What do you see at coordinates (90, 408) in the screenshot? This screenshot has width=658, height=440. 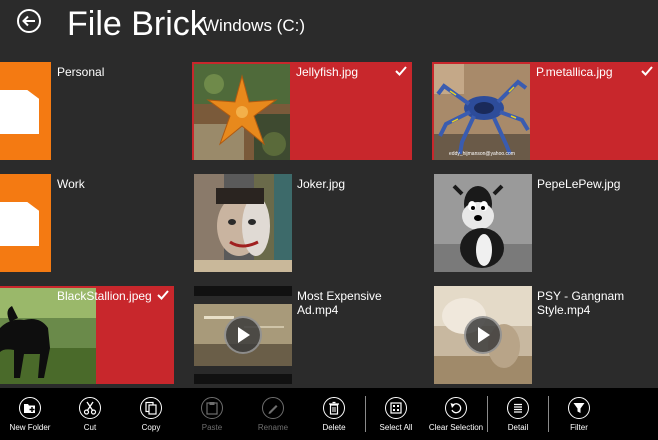 I see `scissors-icon` at bounding box center [90, 408].